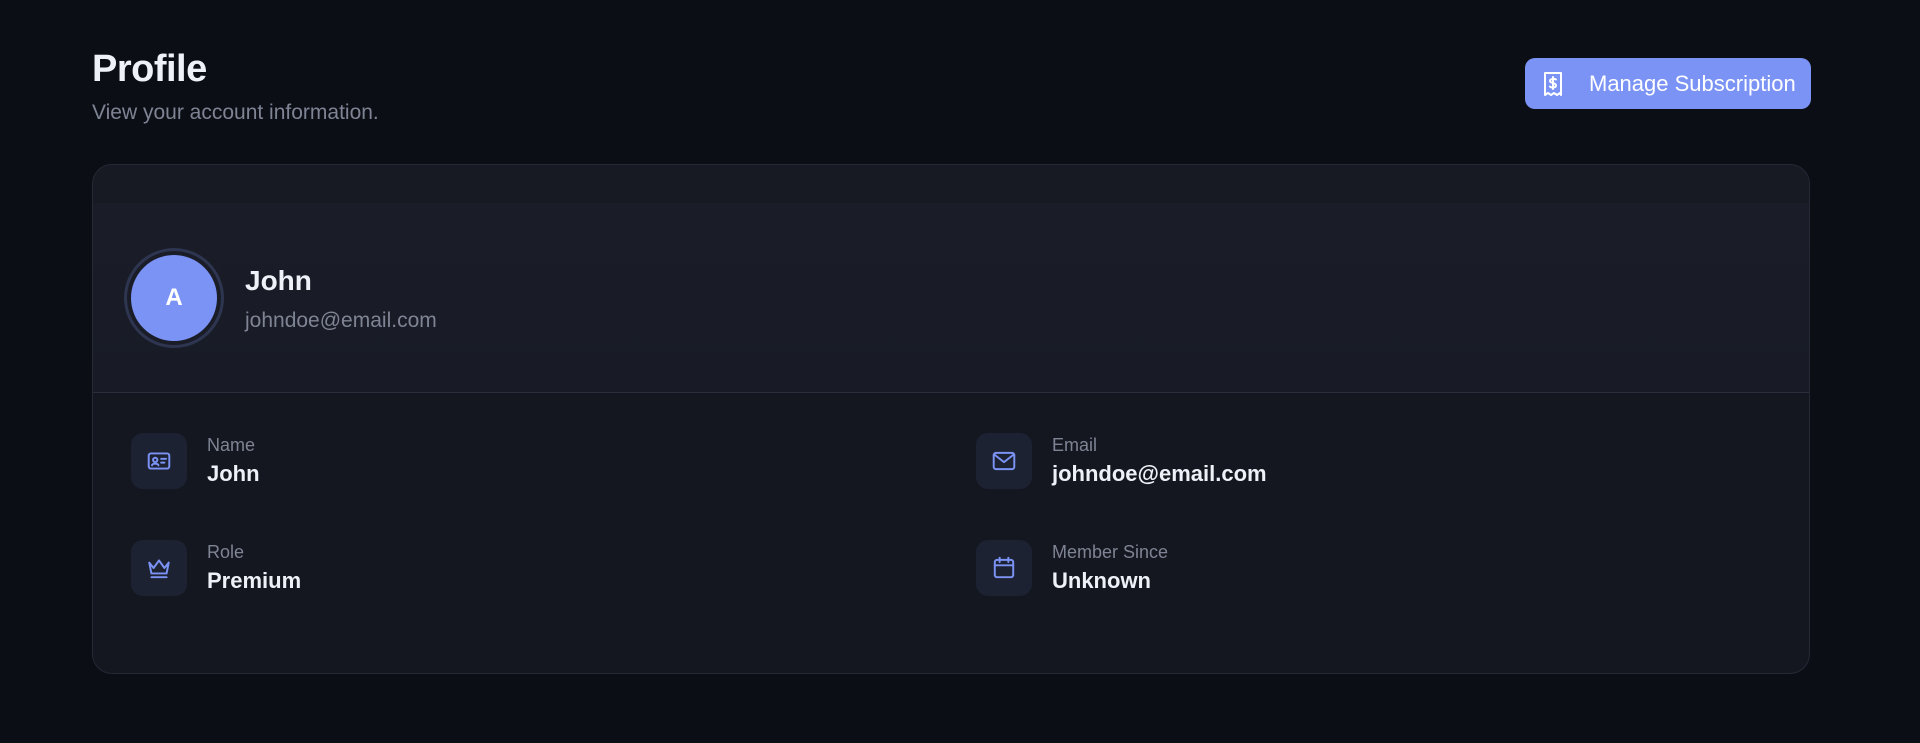 Image resolution: width=1920 pixels, height=743 pixels. I want to click on detail-role: Role Premium, so click(216, 568).